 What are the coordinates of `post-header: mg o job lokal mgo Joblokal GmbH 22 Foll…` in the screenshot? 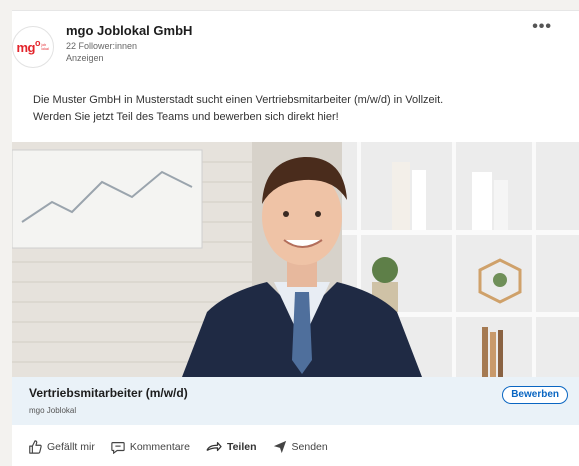 It's located at (282, 45).